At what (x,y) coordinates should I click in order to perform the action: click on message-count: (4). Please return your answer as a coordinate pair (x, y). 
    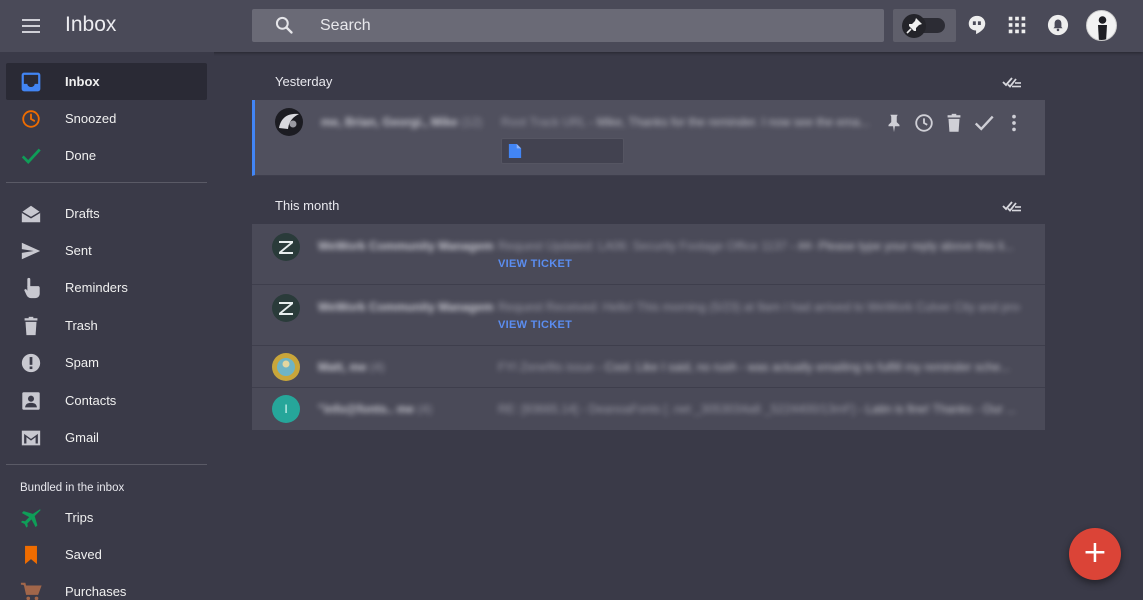
    Looking at the image, I should click on (377, 367).